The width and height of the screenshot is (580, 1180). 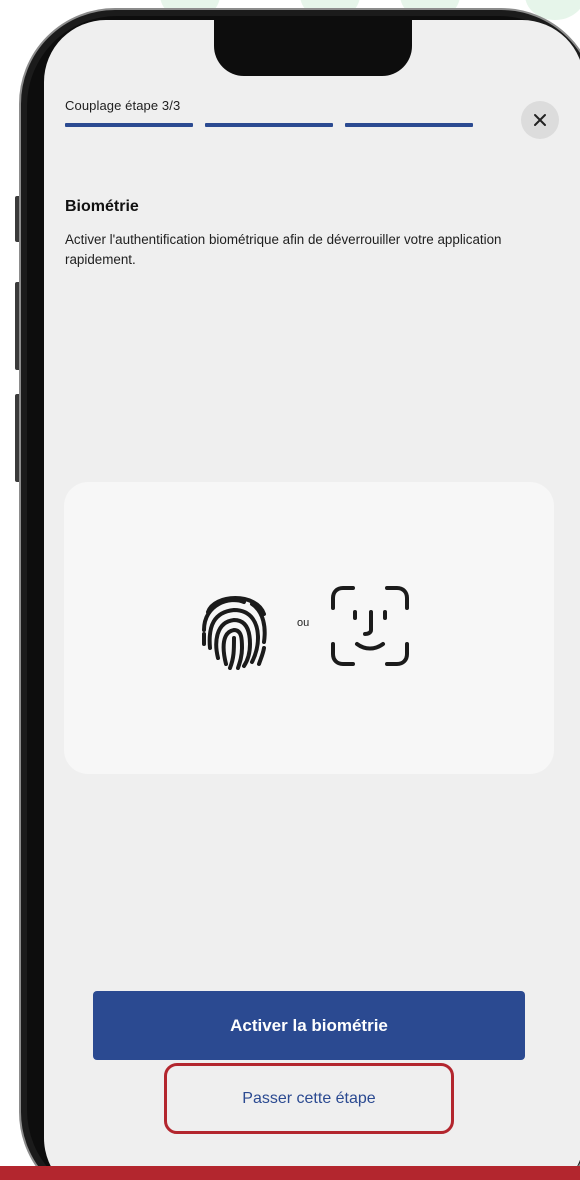 What do you see at coordinates (370, 626) in the screenshot?
I see `face-id-icon` at bounding box center [370, 626].